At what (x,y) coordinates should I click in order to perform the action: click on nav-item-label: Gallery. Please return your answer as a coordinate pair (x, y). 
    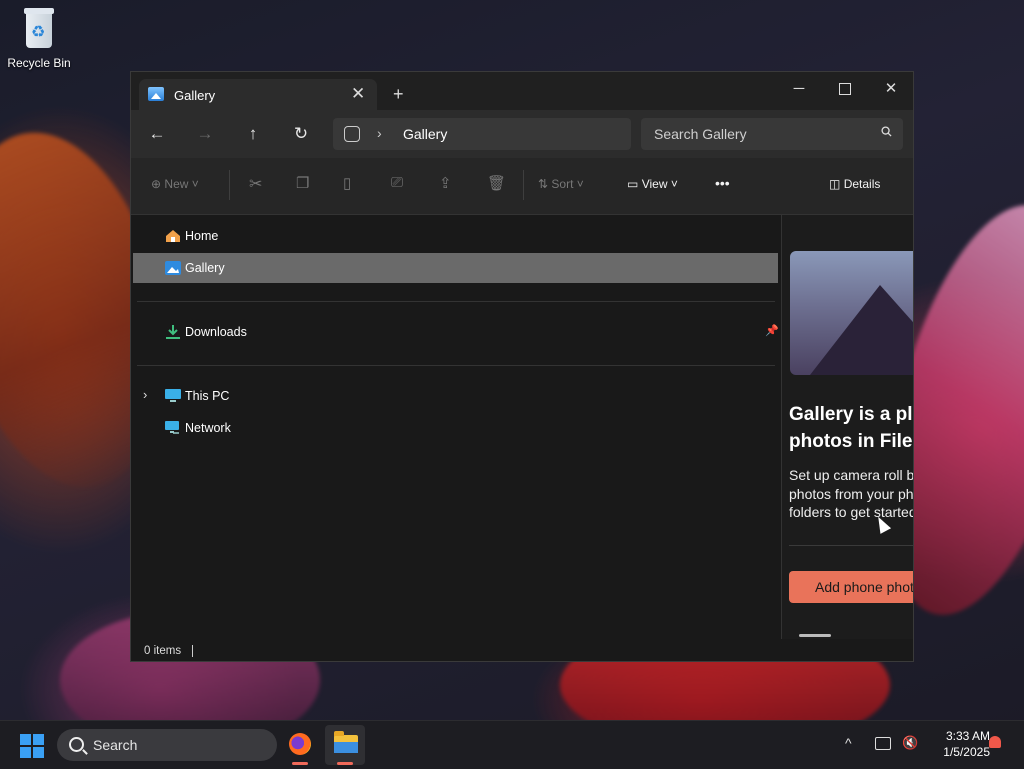
    Looking at the image, I should click on (205, 268).